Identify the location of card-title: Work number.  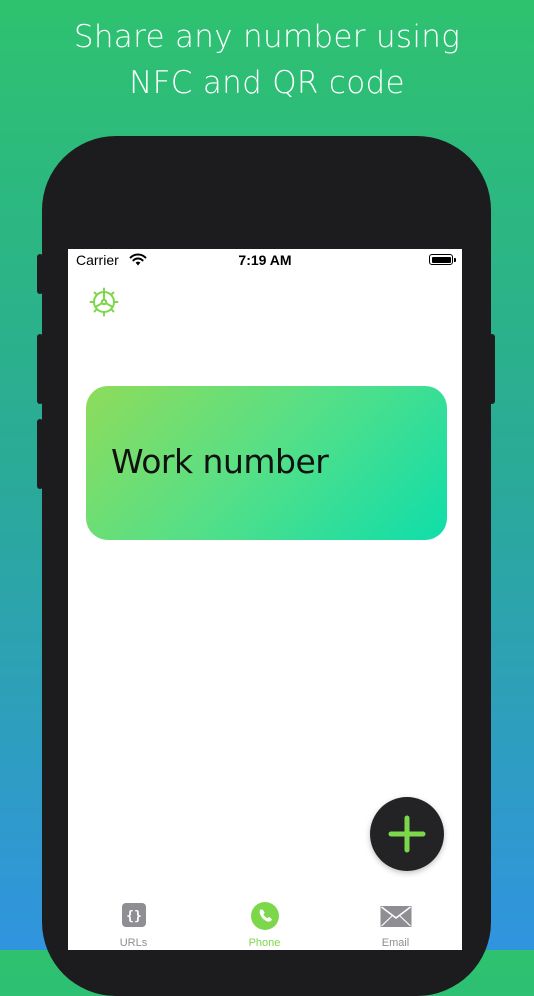
(220, 461).